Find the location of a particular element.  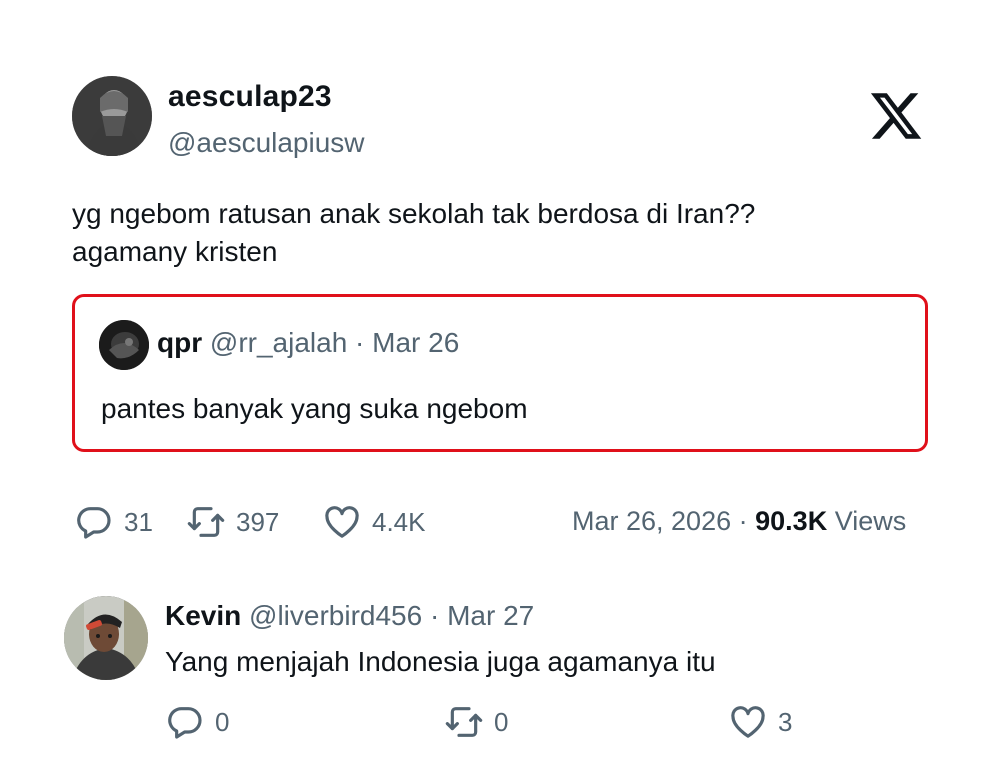

reply-header: Kevin @liverbird456 · Mar 27 is located at coordinates (349, 616).